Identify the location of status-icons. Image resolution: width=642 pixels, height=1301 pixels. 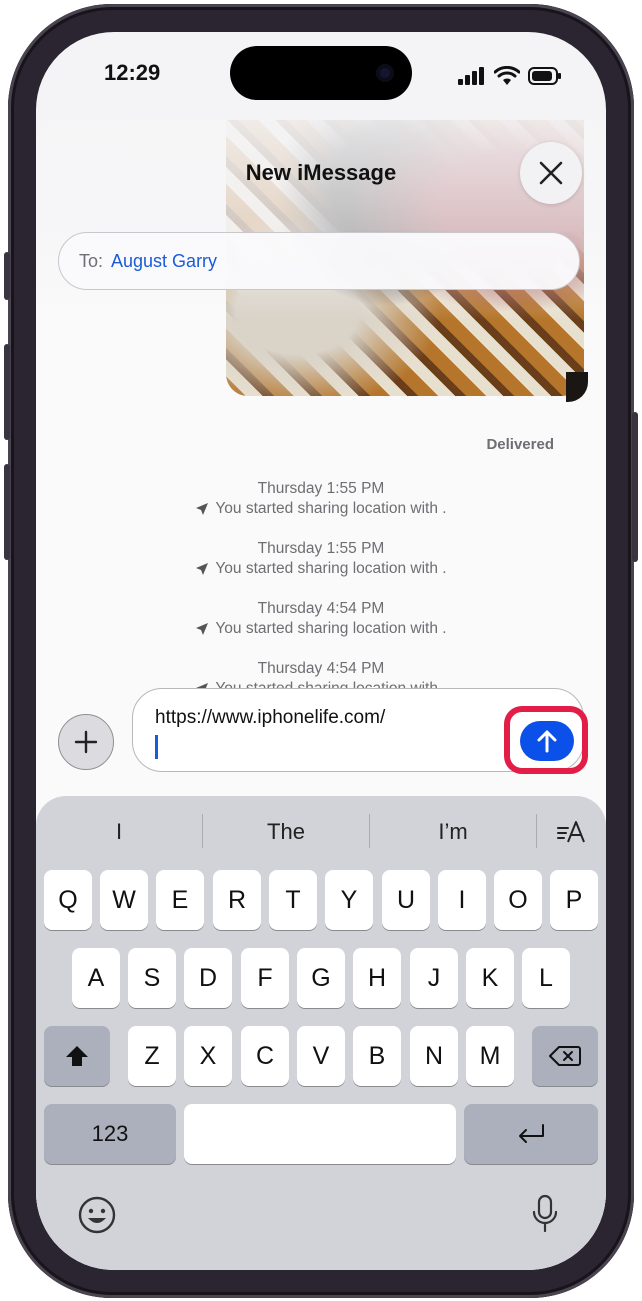
(510, 76).